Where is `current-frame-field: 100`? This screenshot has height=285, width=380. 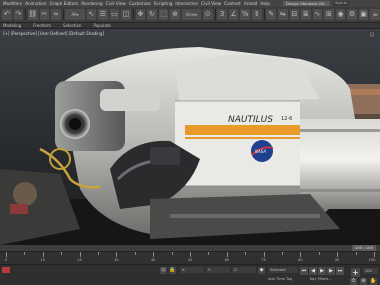
current-frame-field: 100 is located at coordinates (370, 271).